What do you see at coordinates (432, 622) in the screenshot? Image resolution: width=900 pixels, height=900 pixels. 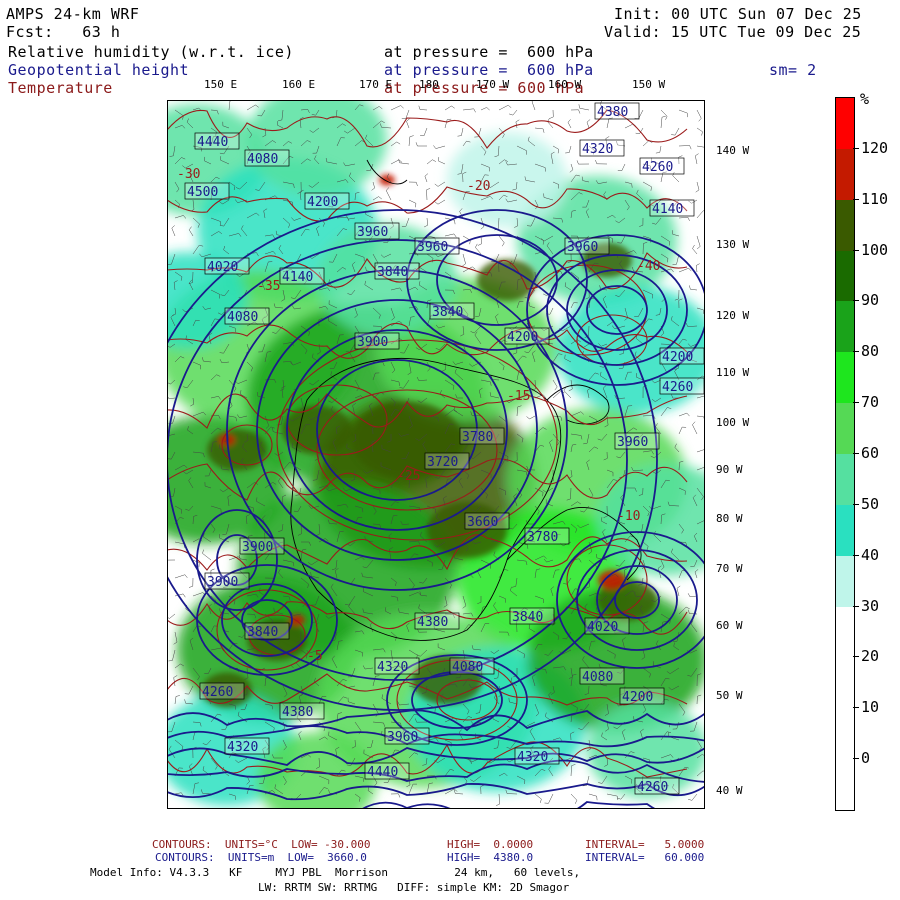 I see `svg-text: 4380` at bounding box center [432, 622].